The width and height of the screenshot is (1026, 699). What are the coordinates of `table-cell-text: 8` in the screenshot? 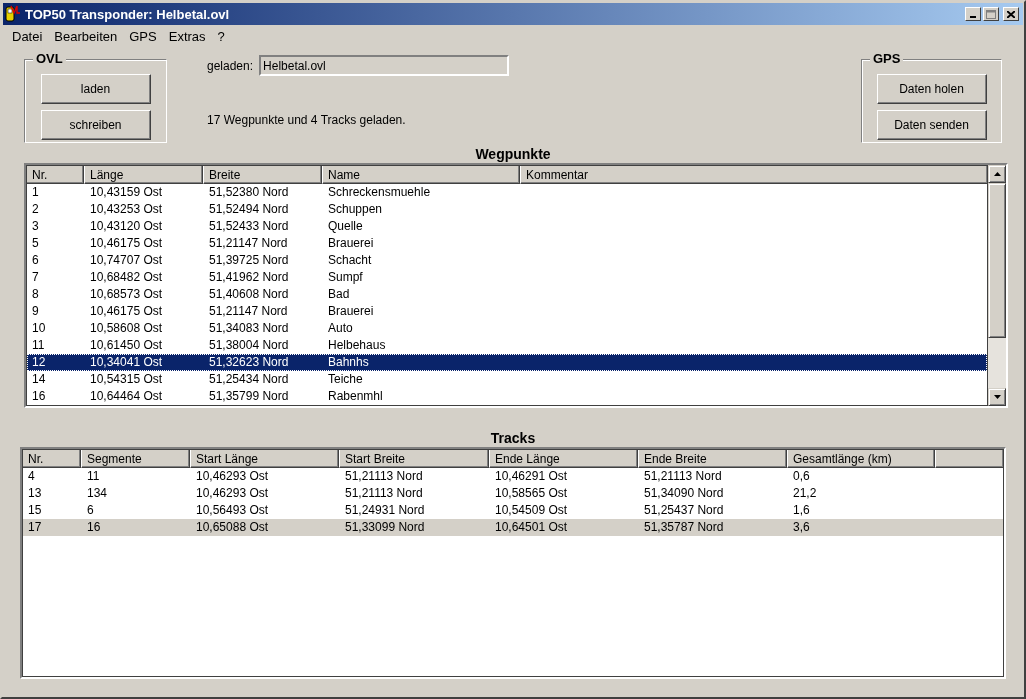 It's located at (35, 294).